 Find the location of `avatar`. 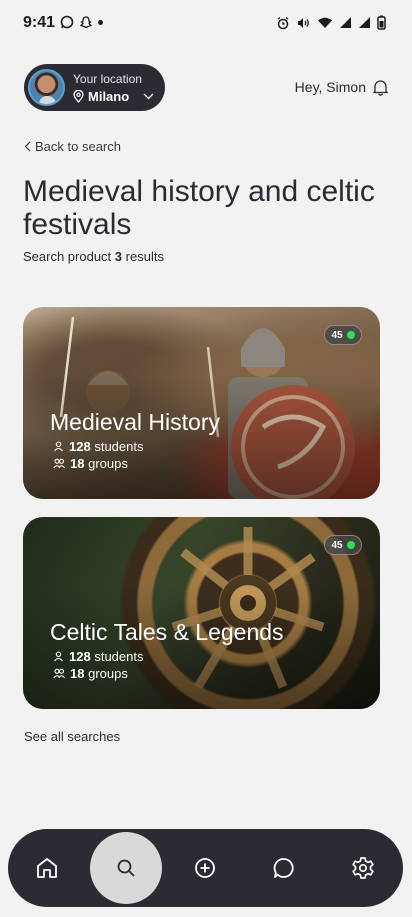

avatar is located at coordinates (46, 87).